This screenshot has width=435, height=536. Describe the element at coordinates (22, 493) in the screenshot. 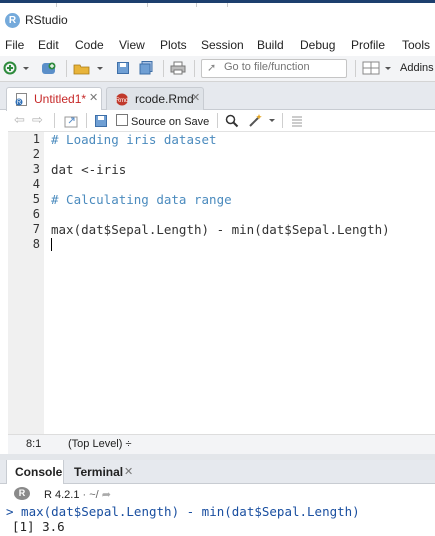

I see `r-logo-icon: R` at that location.